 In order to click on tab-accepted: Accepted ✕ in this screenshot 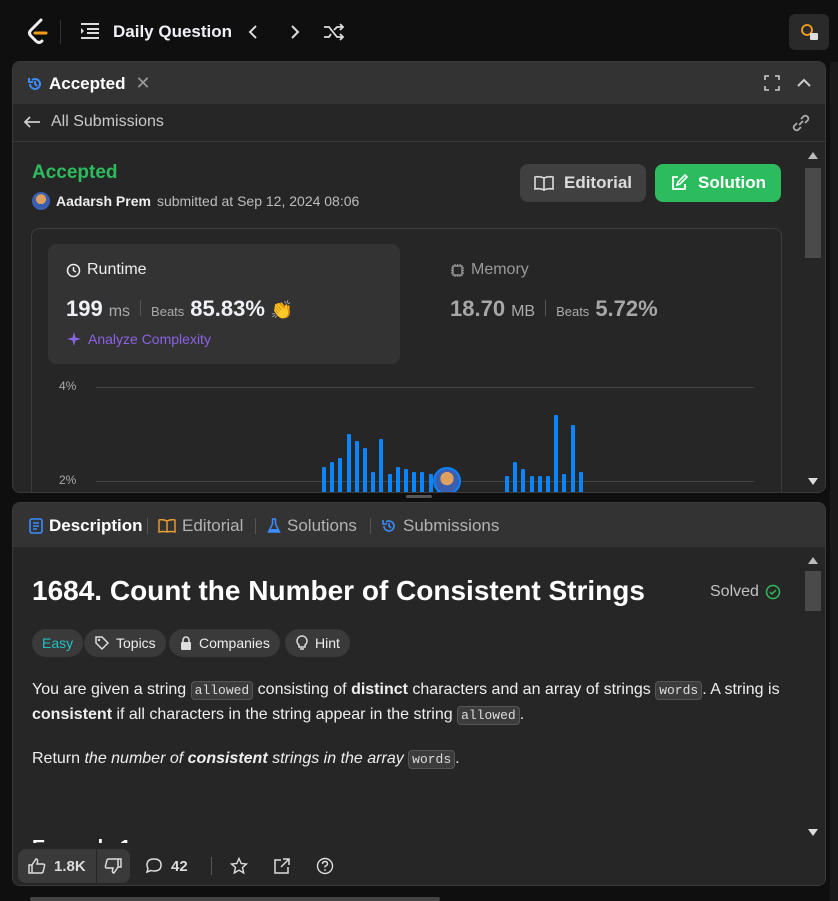, I will do `click(89, 83)`.